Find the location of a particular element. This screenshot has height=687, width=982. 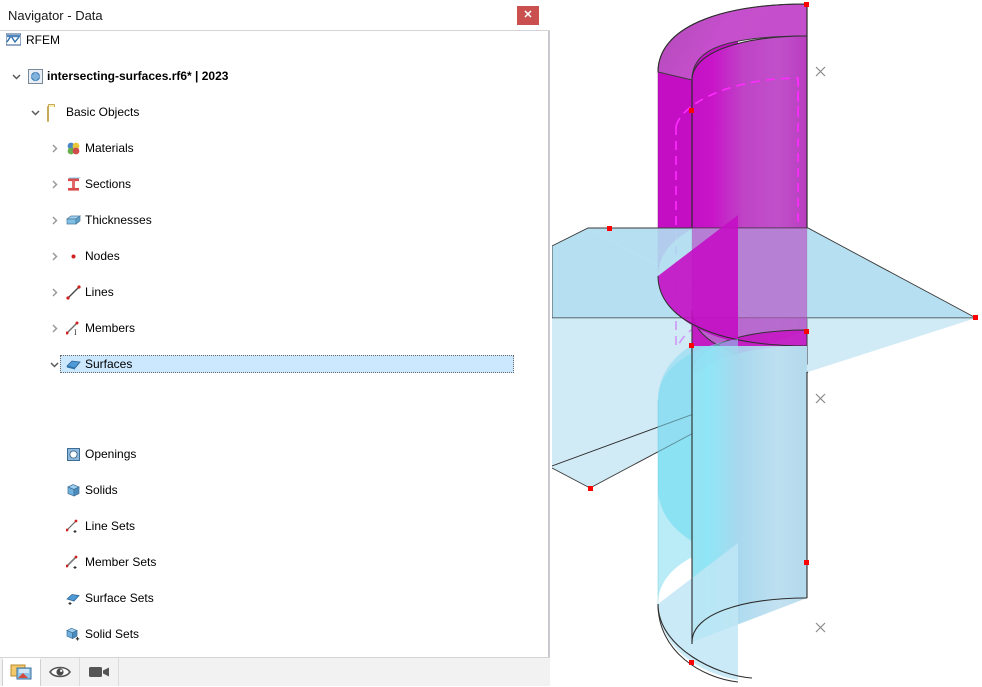

tree-item-basic-objects: Basic Objects is located at coordinates (274, 112).